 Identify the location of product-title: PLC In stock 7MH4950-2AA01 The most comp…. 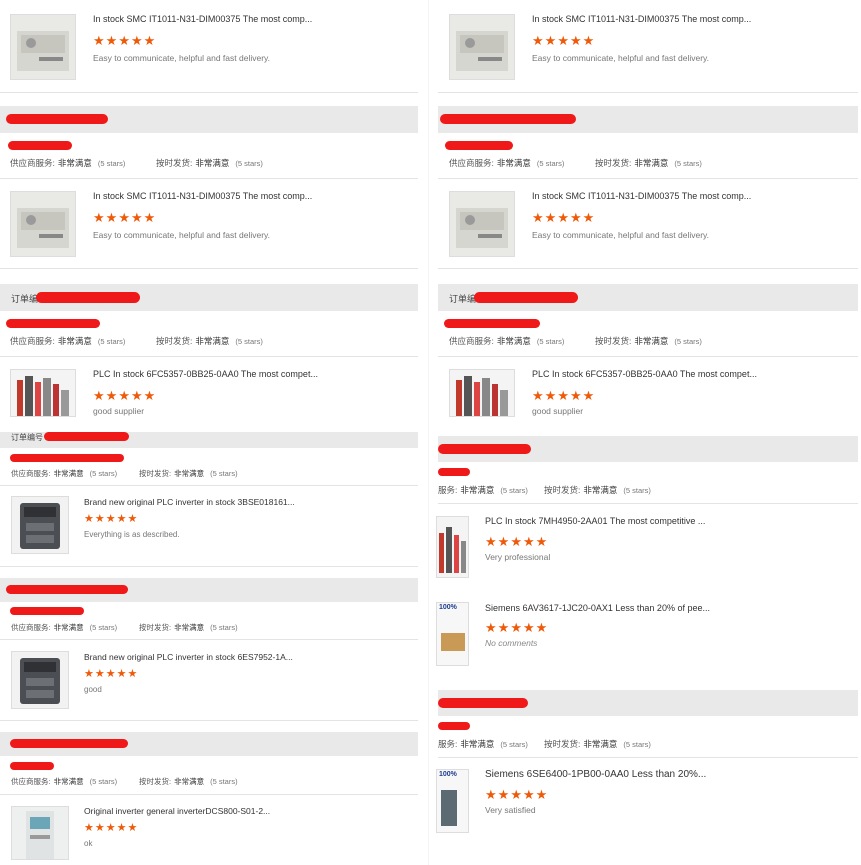
(595, 521).